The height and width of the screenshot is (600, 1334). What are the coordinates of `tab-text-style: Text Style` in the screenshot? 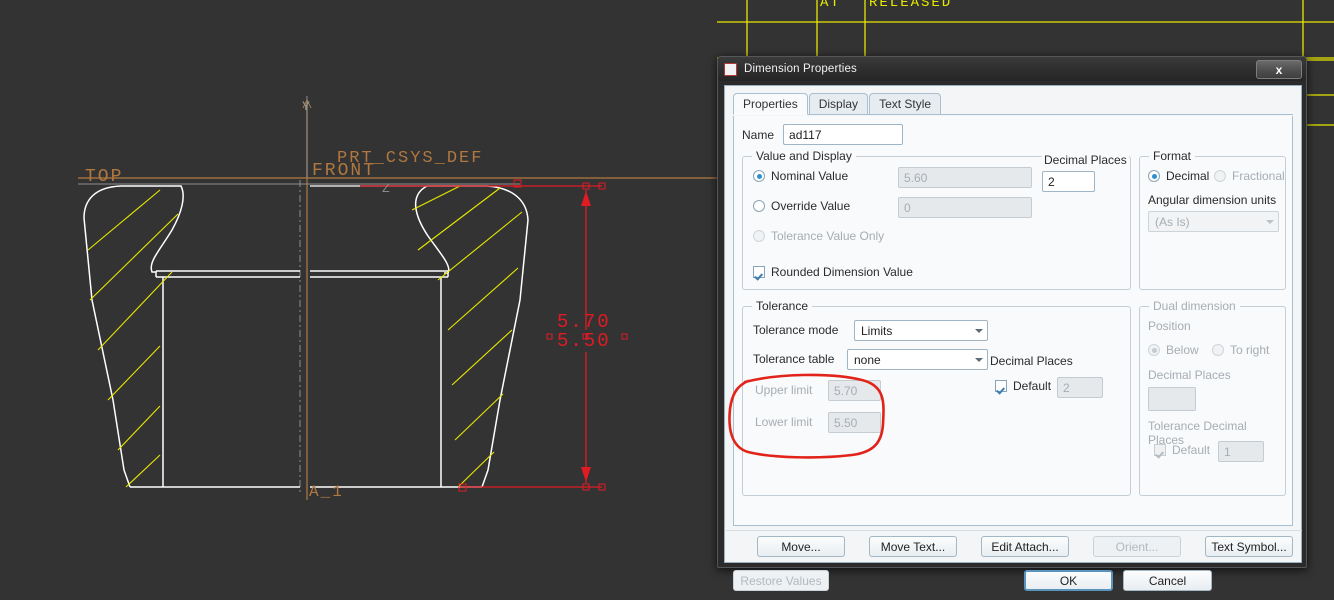 It's located at (905, 103).